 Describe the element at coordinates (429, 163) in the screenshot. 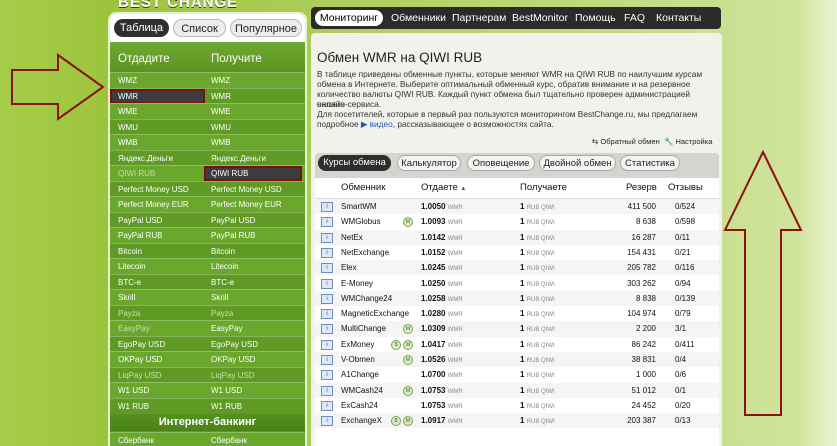

I see `tab-calculator: Калькулятор` at that location.